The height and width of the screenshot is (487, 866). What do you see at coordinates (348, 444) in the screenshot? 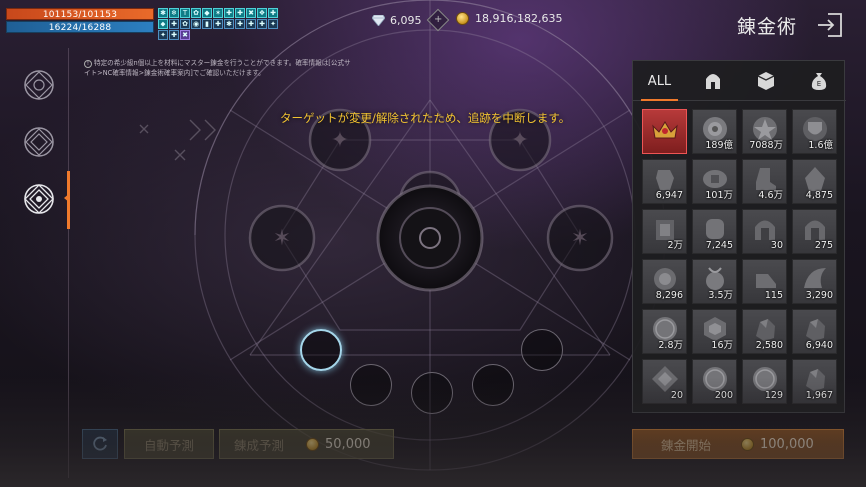
I see `smelt-cost-amount: 50,000` at bounding box center [348, 444].